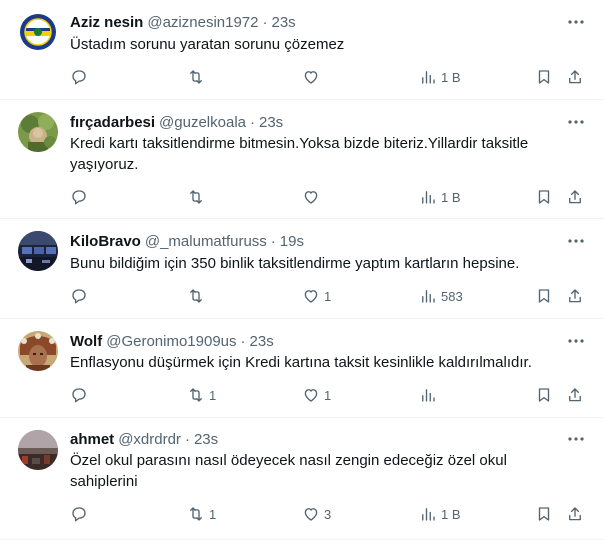 Image resolution: width=604 pixels, height=540 pixels. I want to click on display-name: ahmet, so click(92, 439).